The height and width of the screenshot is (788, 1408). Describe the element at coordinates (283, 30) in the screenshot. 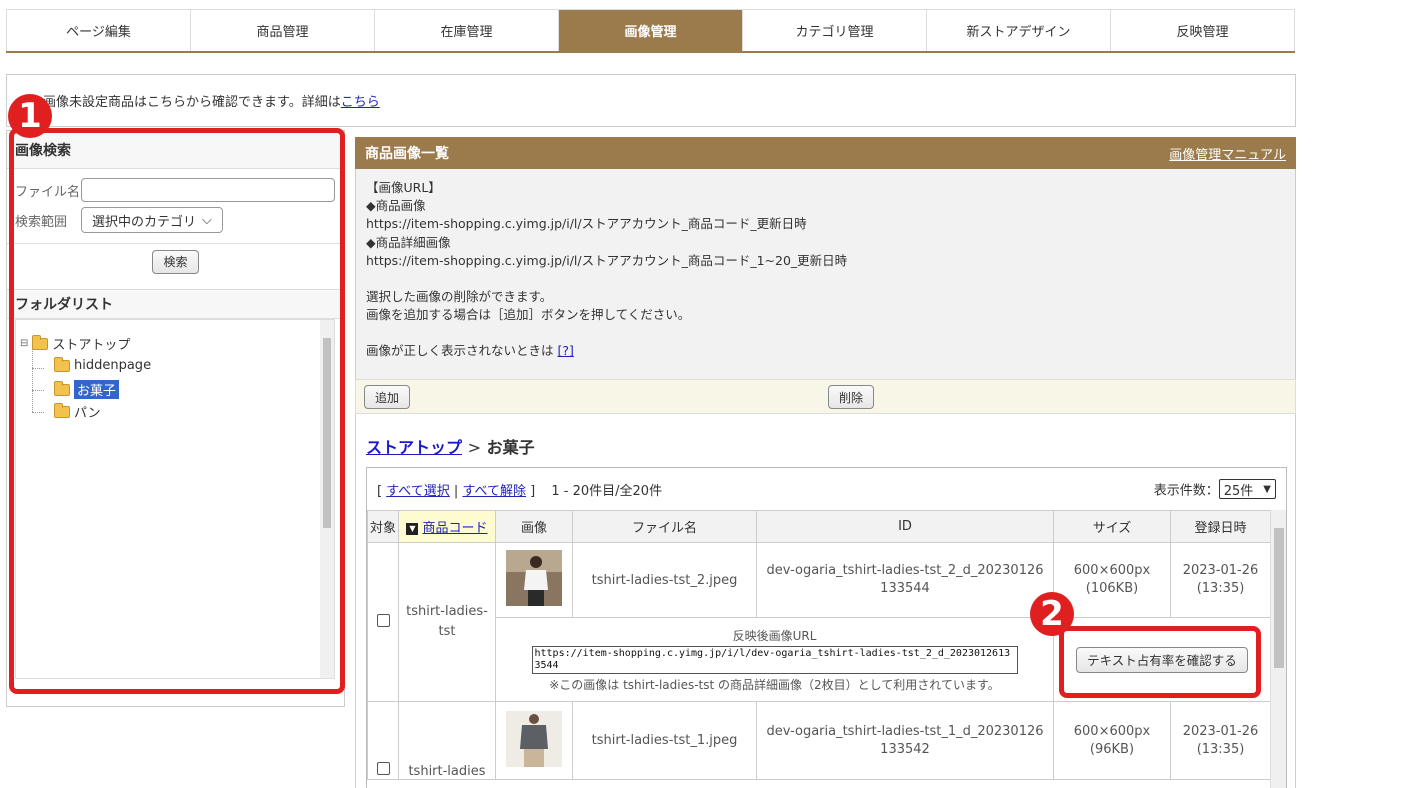

I see `tab-product-management: 商品管理` at that location.